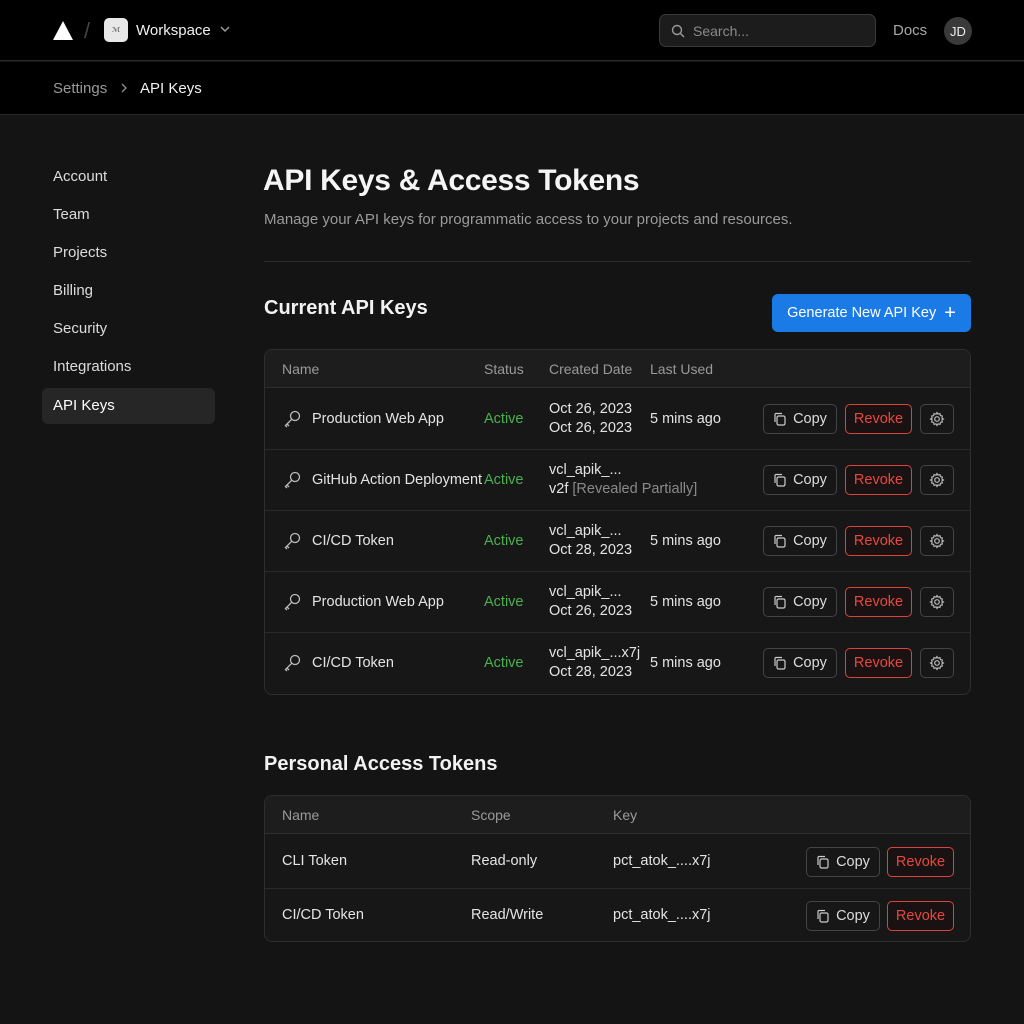  I want to click on breadcrumb-settings: Settings, so click(80, 88).